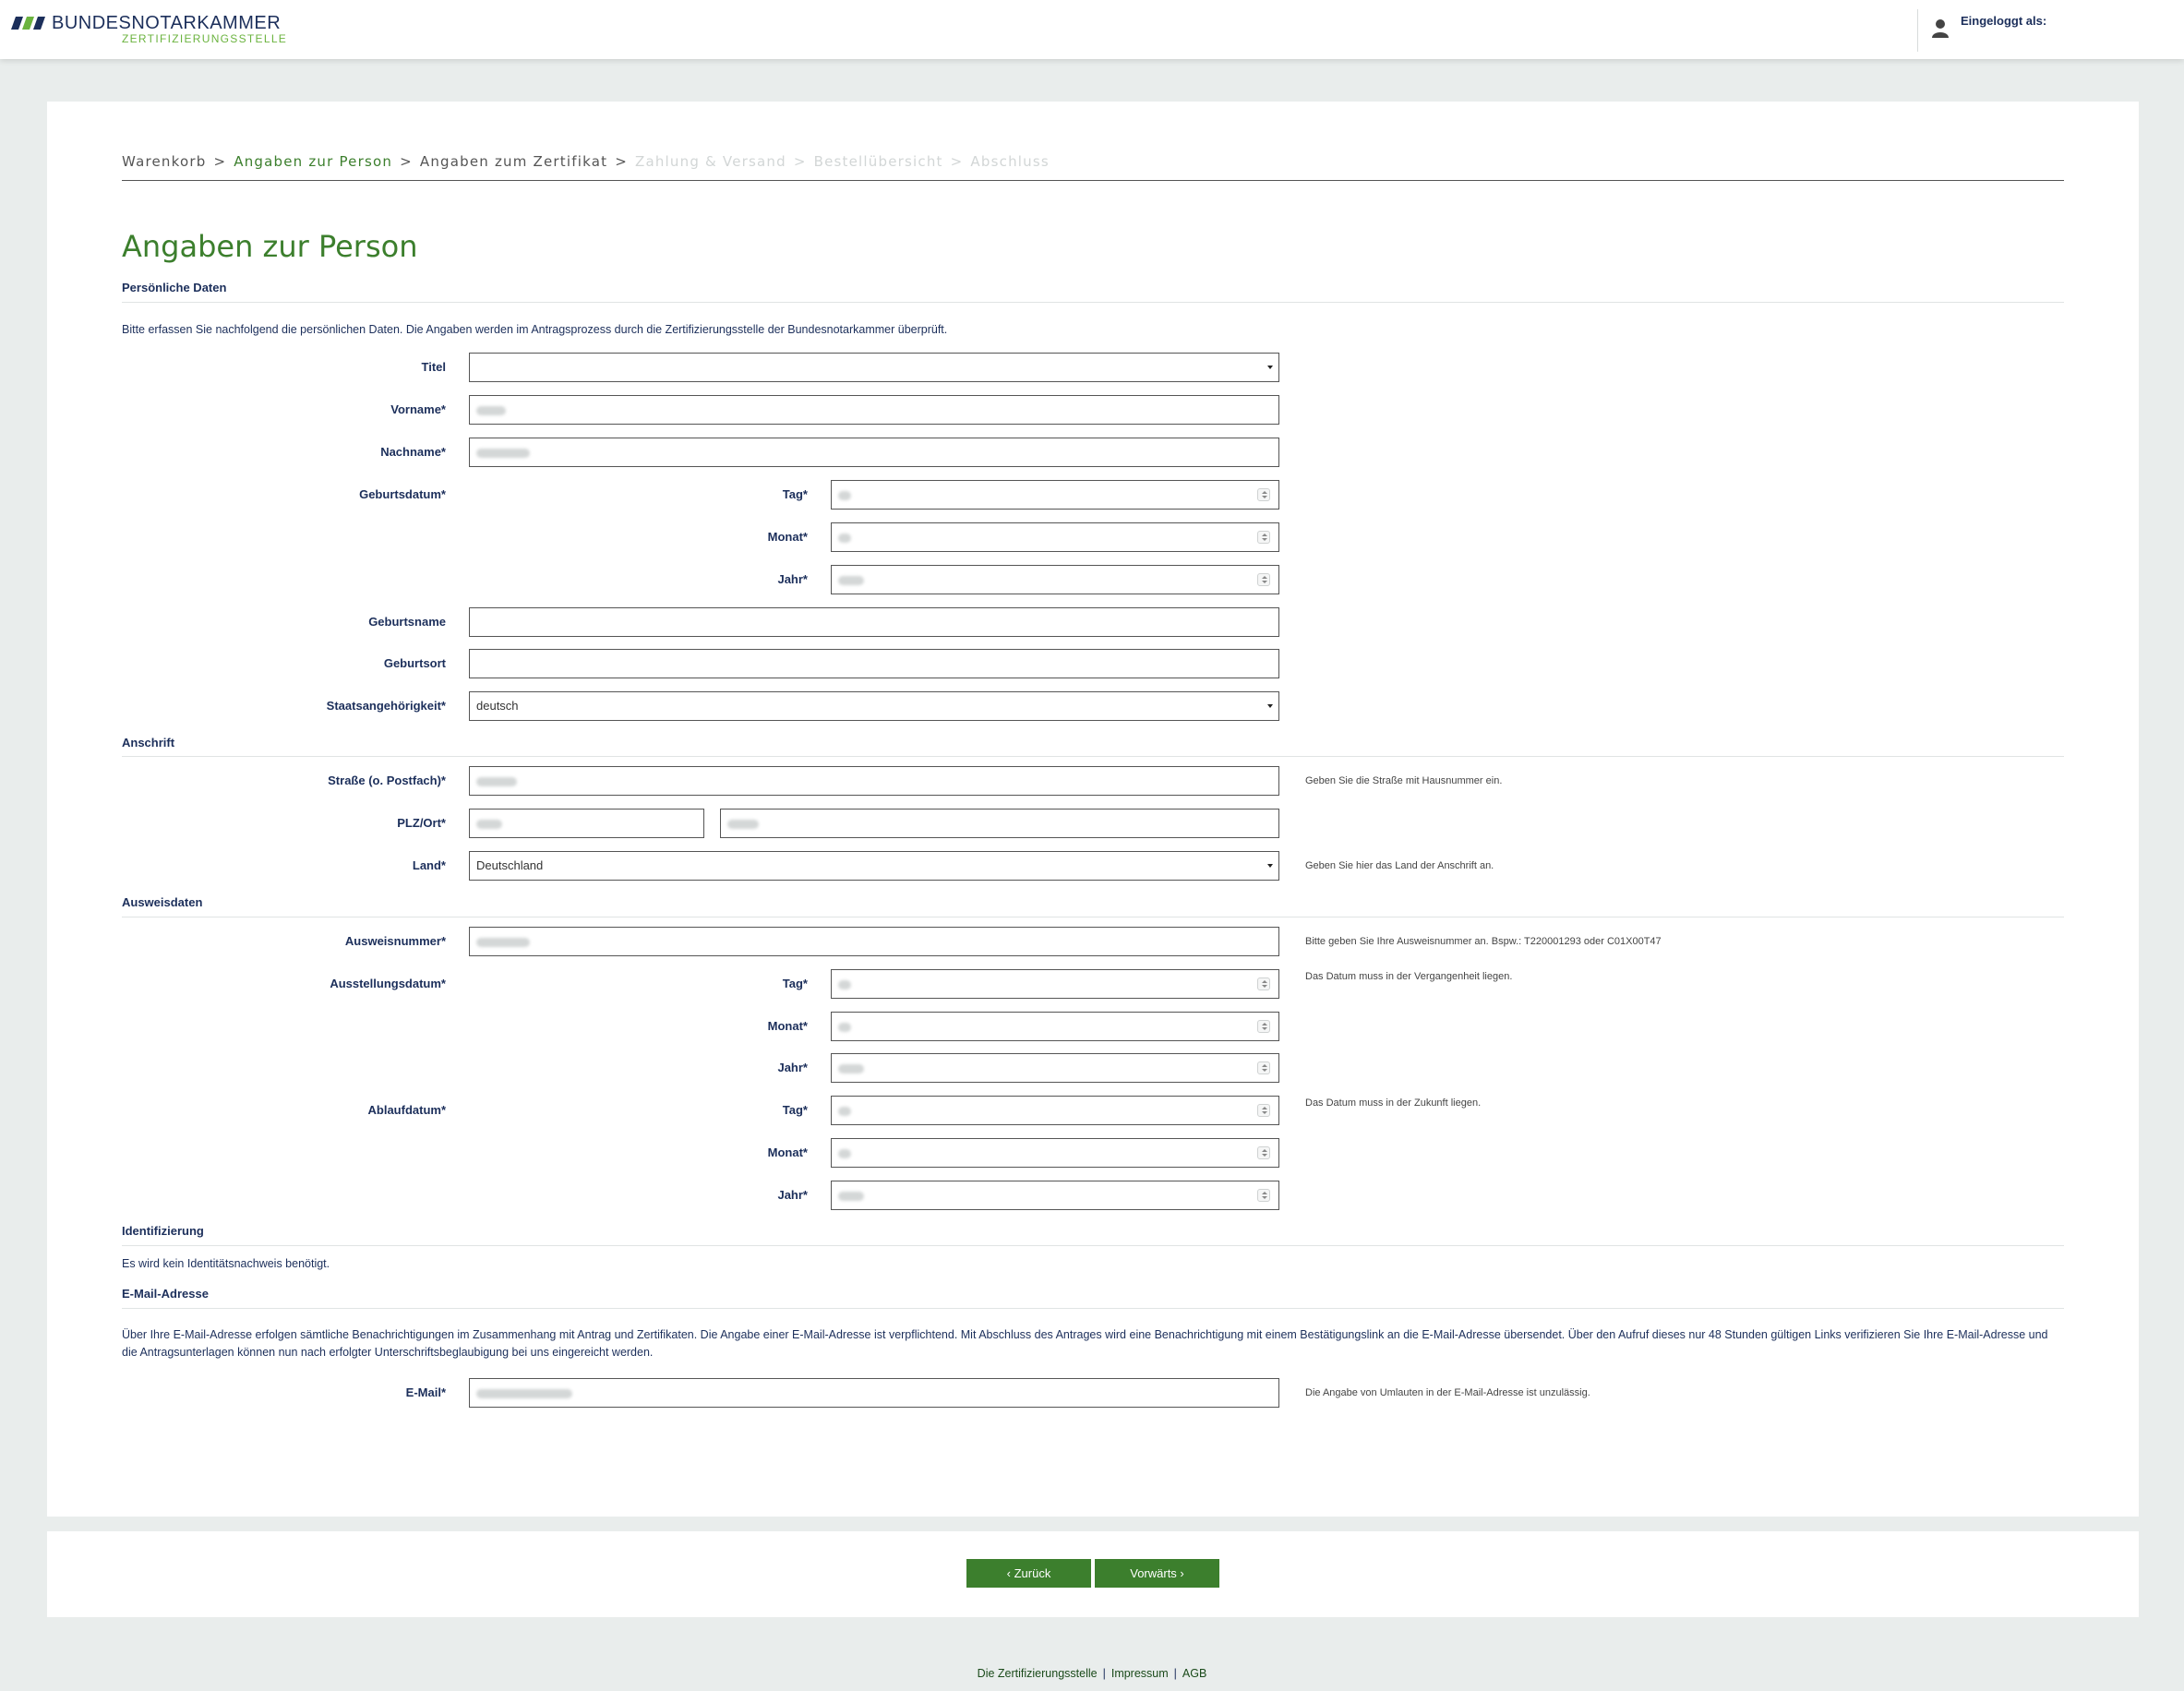 This screenshot has height=1691, width=2184. What do you see at coordinates (148, 743) in the screenshot?
I see `section-heading-address: Anschrift` at bounding box center [148, 743].